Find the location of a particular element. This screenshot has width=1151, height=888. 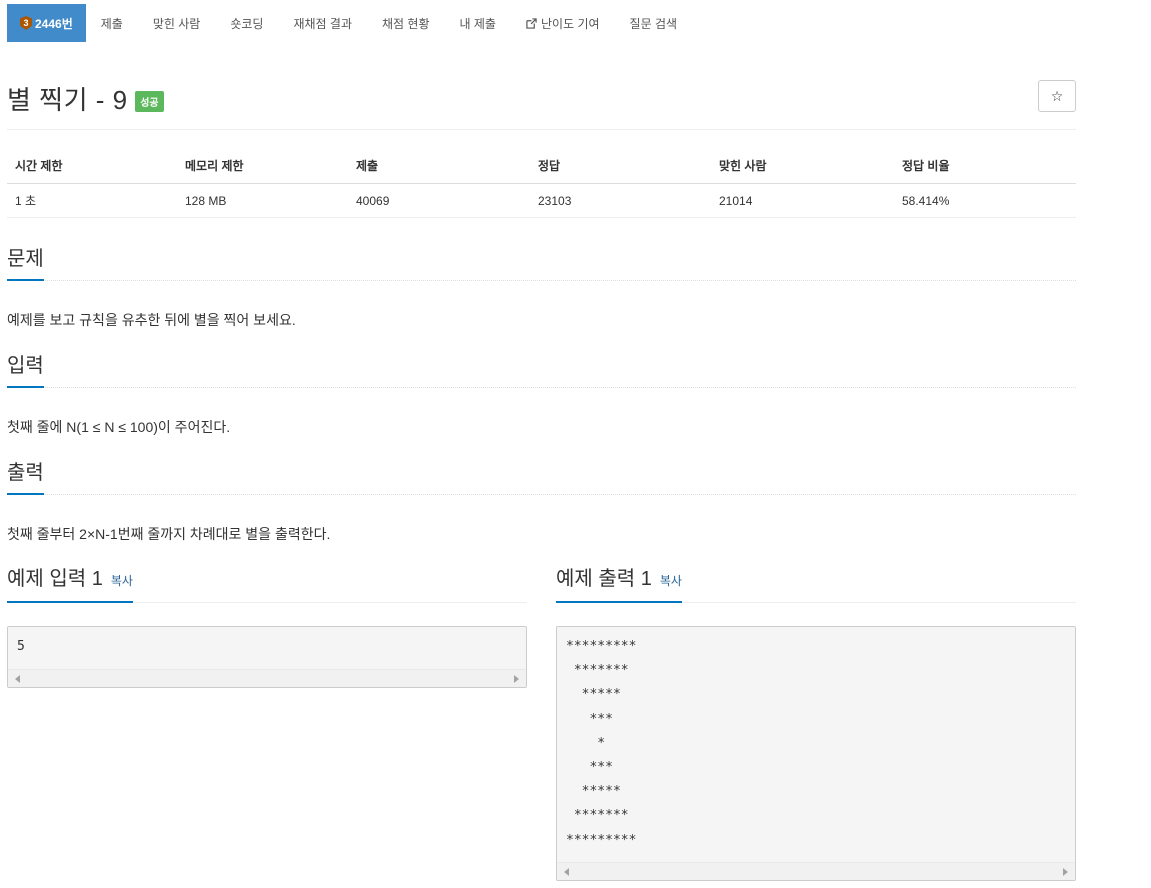

table-header-row: 시간 제한 메모리 제한 제출 정답 맞힌 사람 정답 비율 is located at coordinates (541, 166).